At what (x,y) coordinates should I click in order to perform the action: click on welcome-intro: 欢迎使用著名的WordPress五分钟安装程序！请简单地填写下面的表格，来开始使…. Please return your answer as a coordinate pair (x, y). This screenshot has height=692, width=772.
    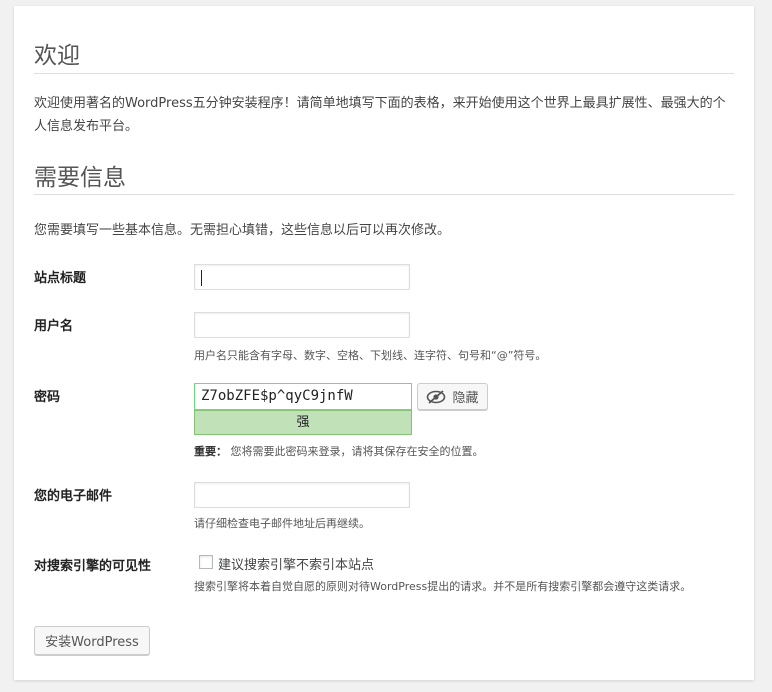
    Looking at the image, I should click on (380, 115).